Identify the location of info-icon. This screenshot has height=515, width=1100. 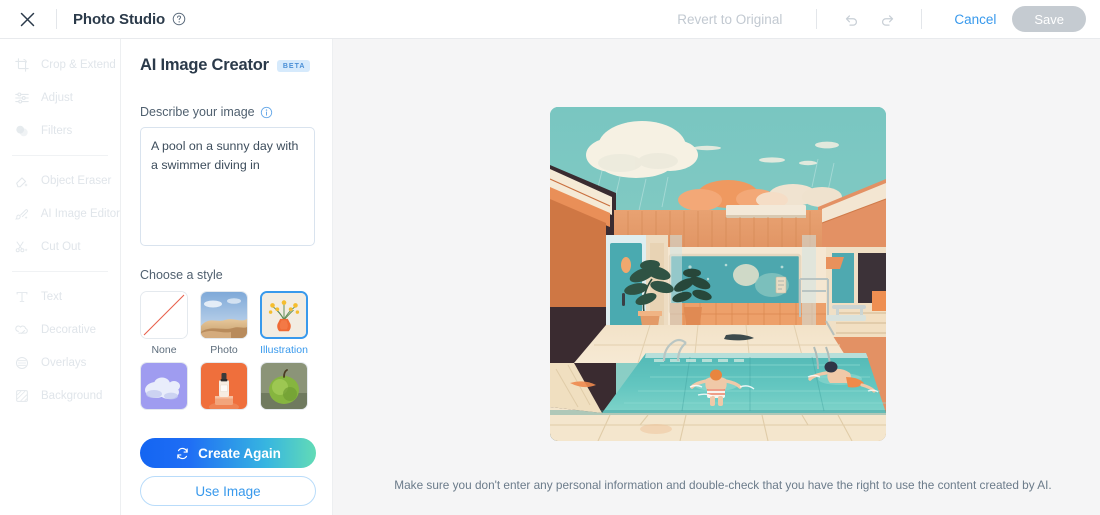
(266, 112).